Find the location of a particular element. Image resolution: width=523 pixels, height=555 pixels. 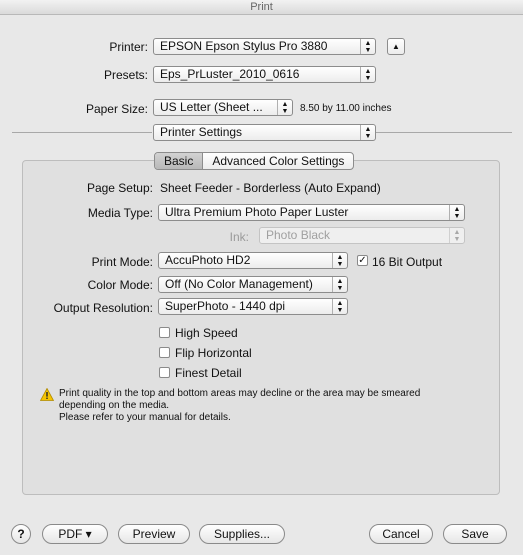

warning-triangle-icon is located at coordinates (47, 394).